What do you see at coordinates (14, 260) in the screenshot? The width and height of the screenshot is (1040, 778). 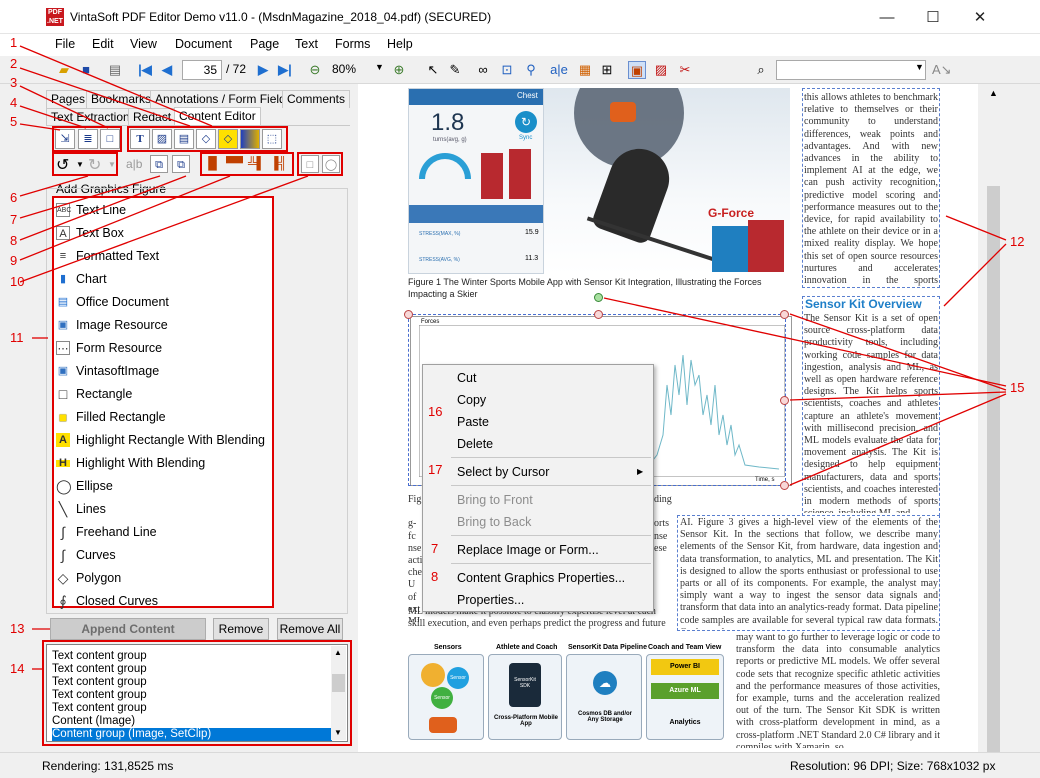 I see `callout-number: 9` at bounding box center [14, 260].